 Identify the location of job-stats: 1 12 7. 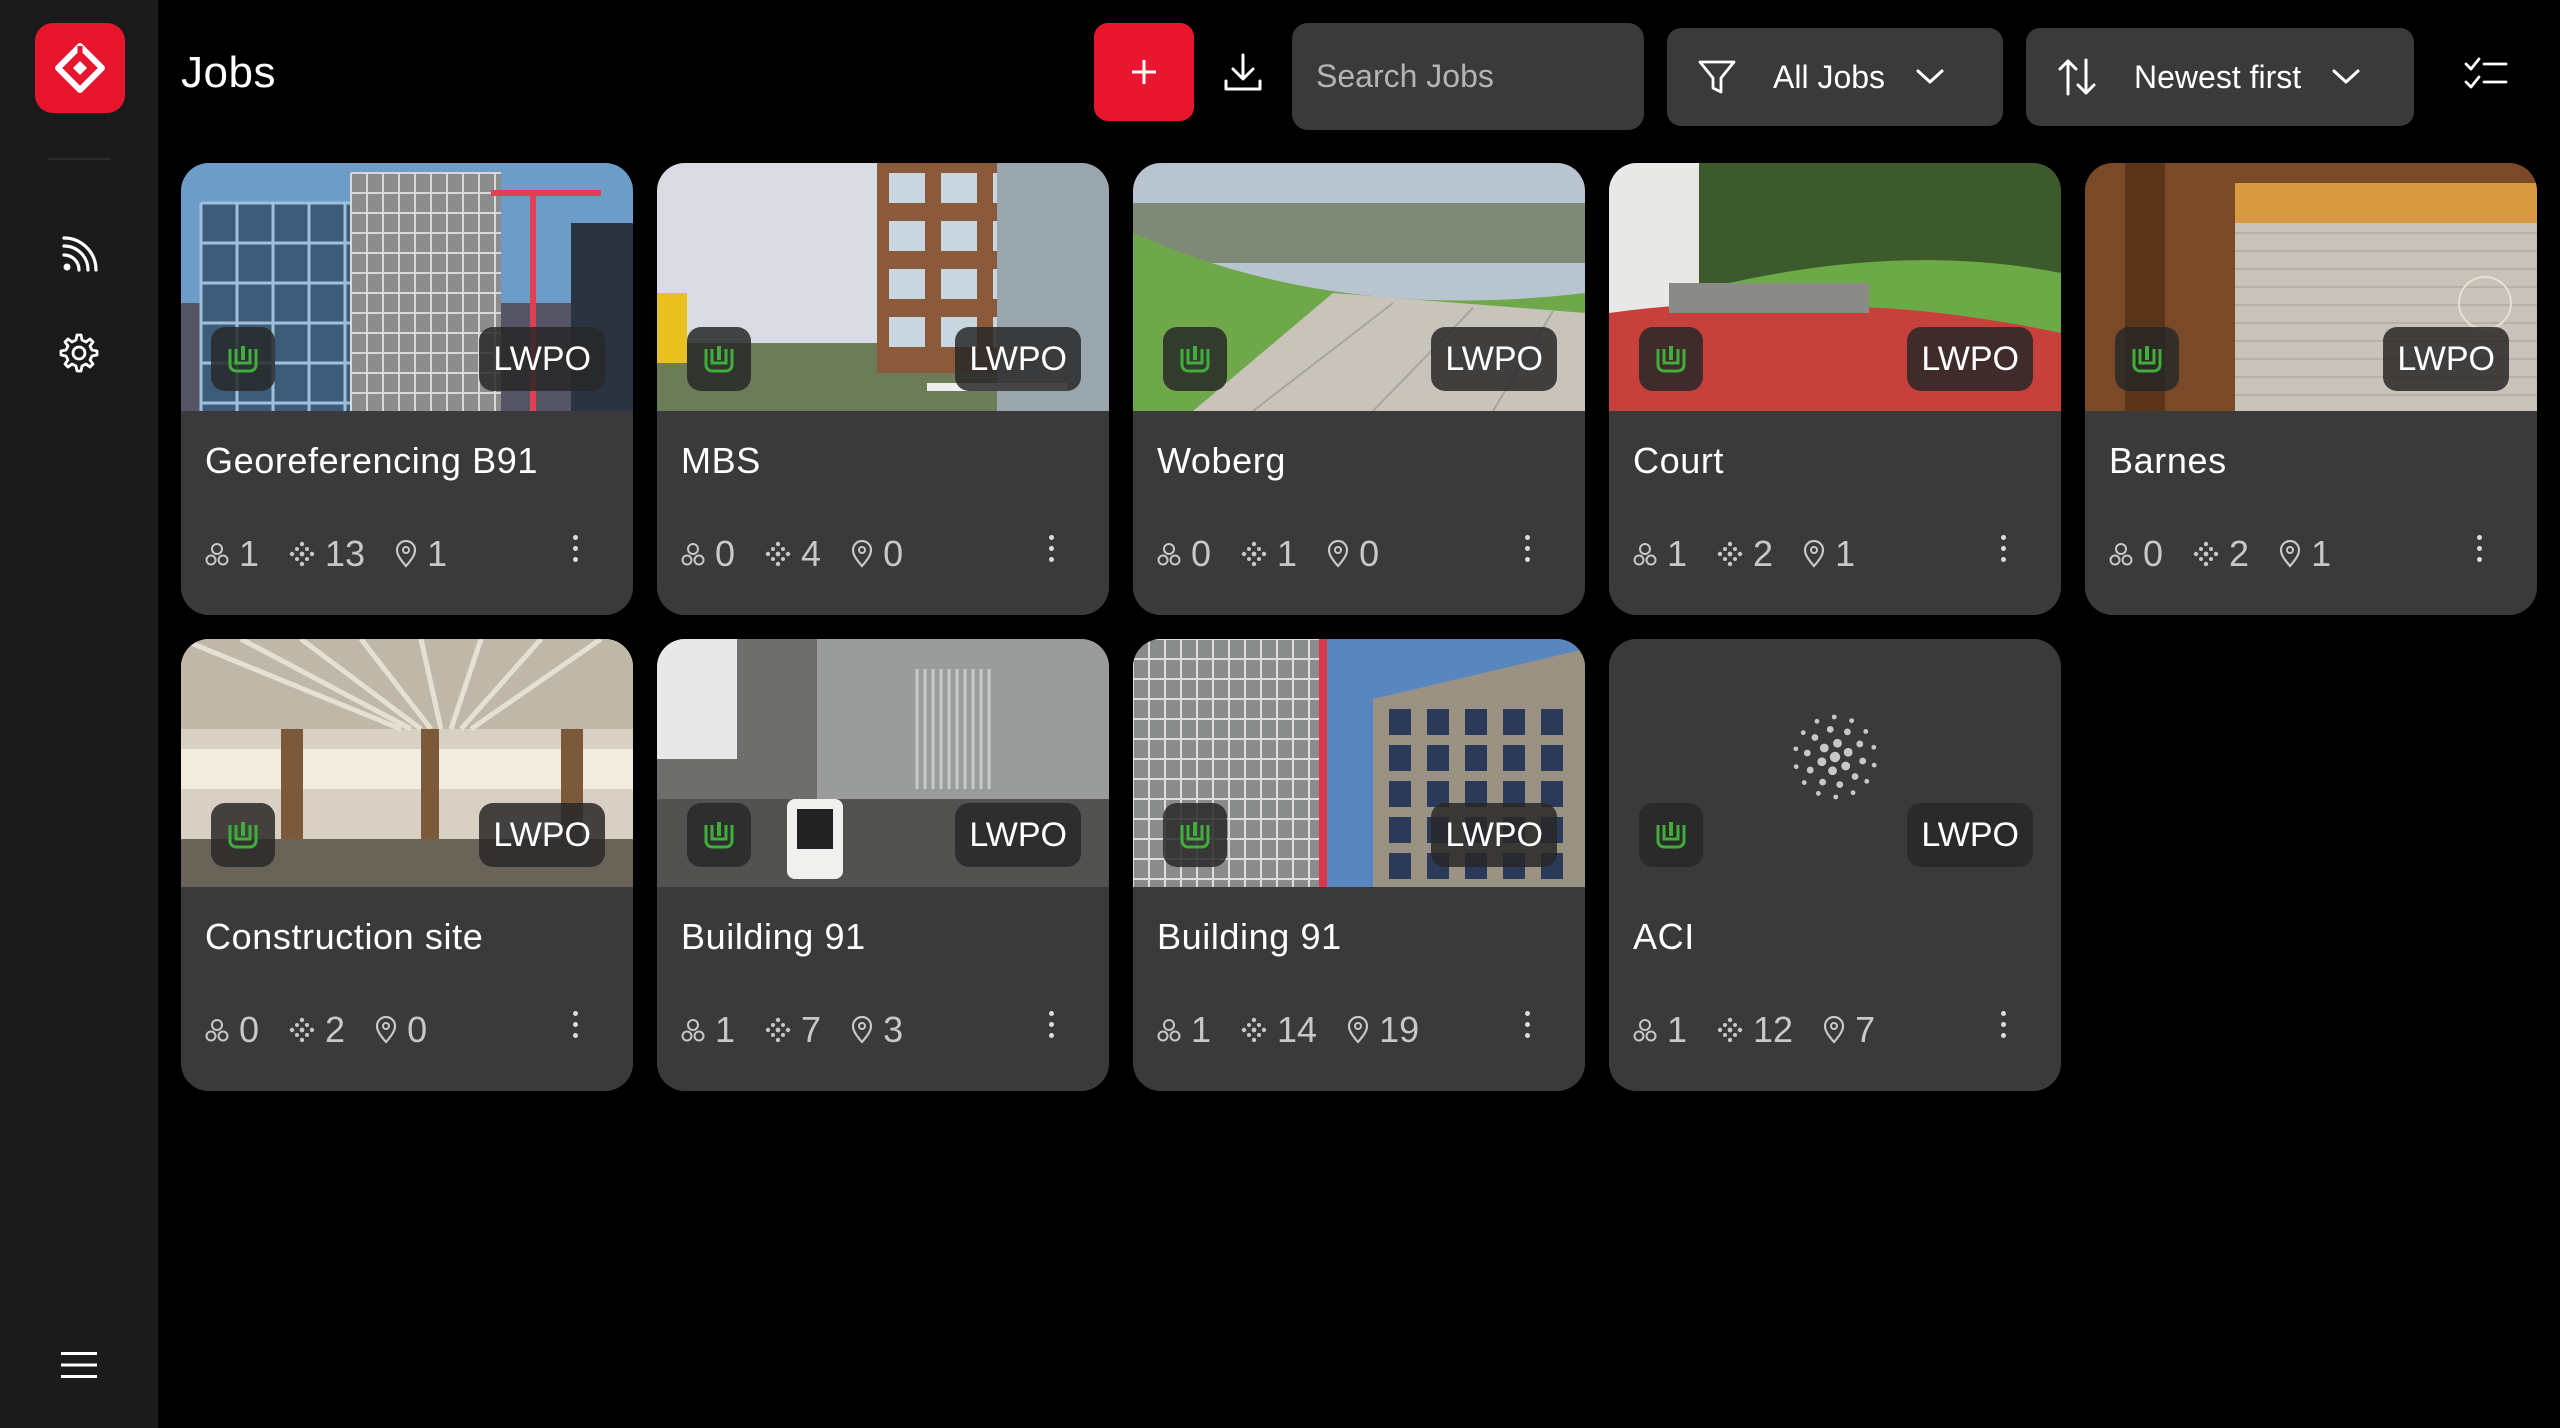
(1769, 1030).